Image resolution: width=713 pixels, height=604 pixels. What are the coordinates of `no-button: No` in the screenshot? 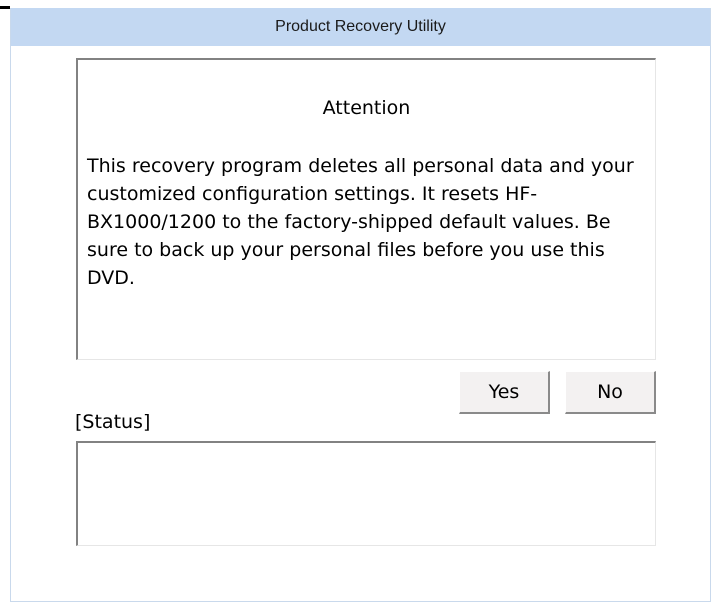 It's located at (610, 392).